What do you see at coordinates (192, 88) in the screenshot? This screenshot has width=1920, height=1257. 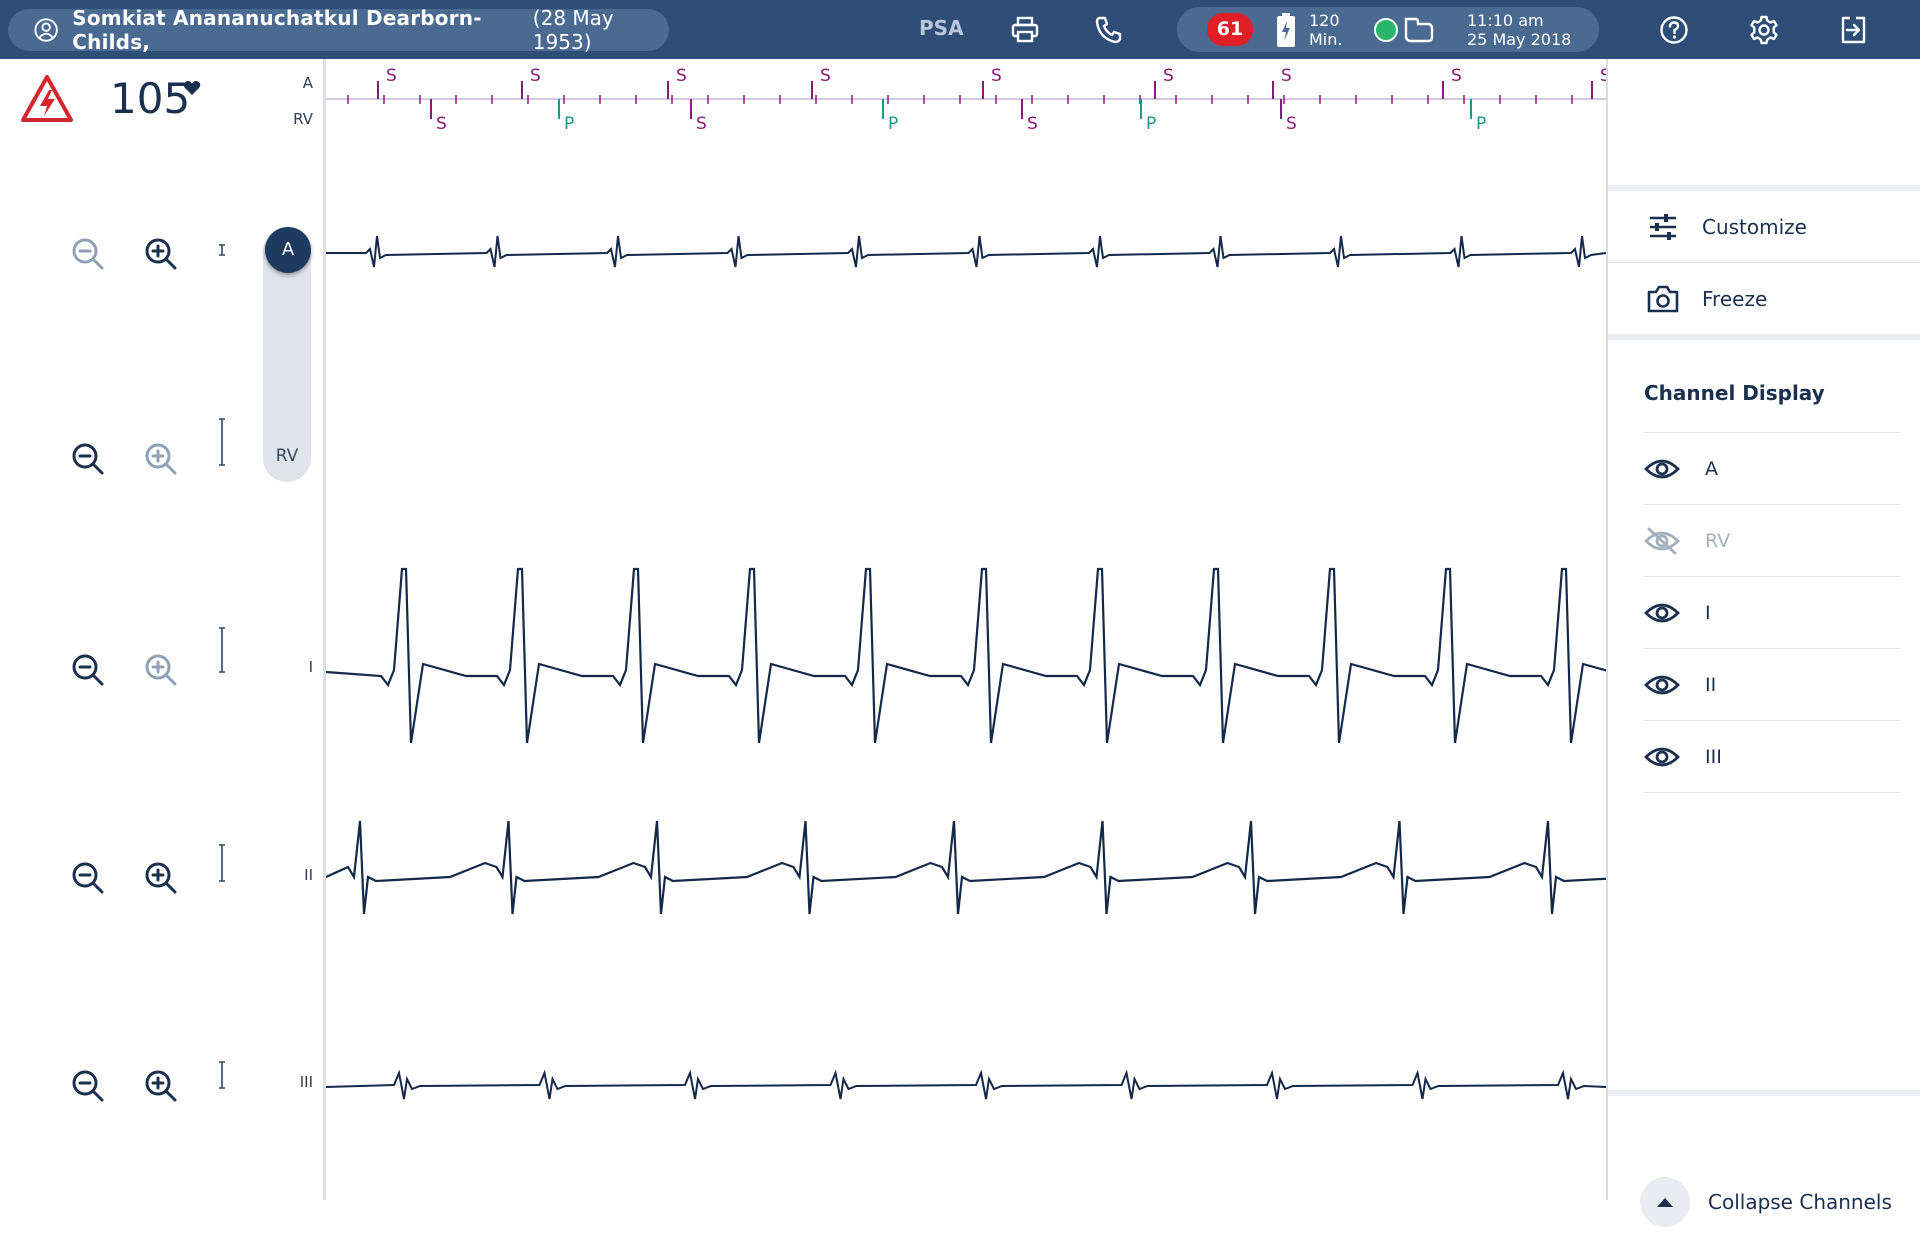 I see `heart-icon` at bounding box center [192, 88].